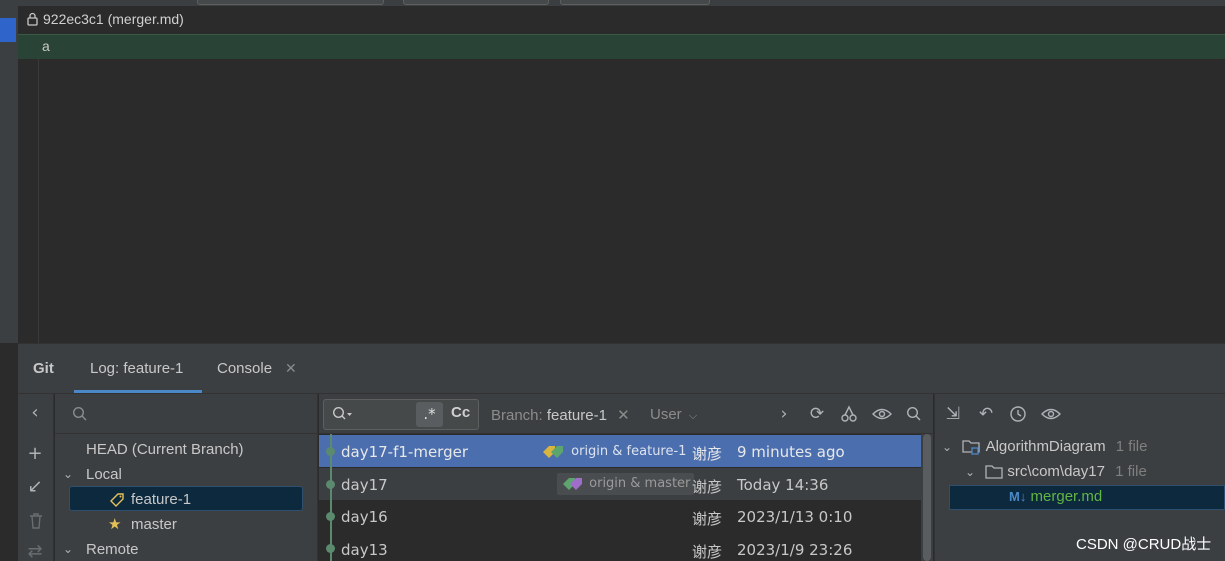 Image resolution: width=1225 pixels, height=561 pixels. I want to click on branch-group-remote: ⌄ Remote, so click(186, 549).